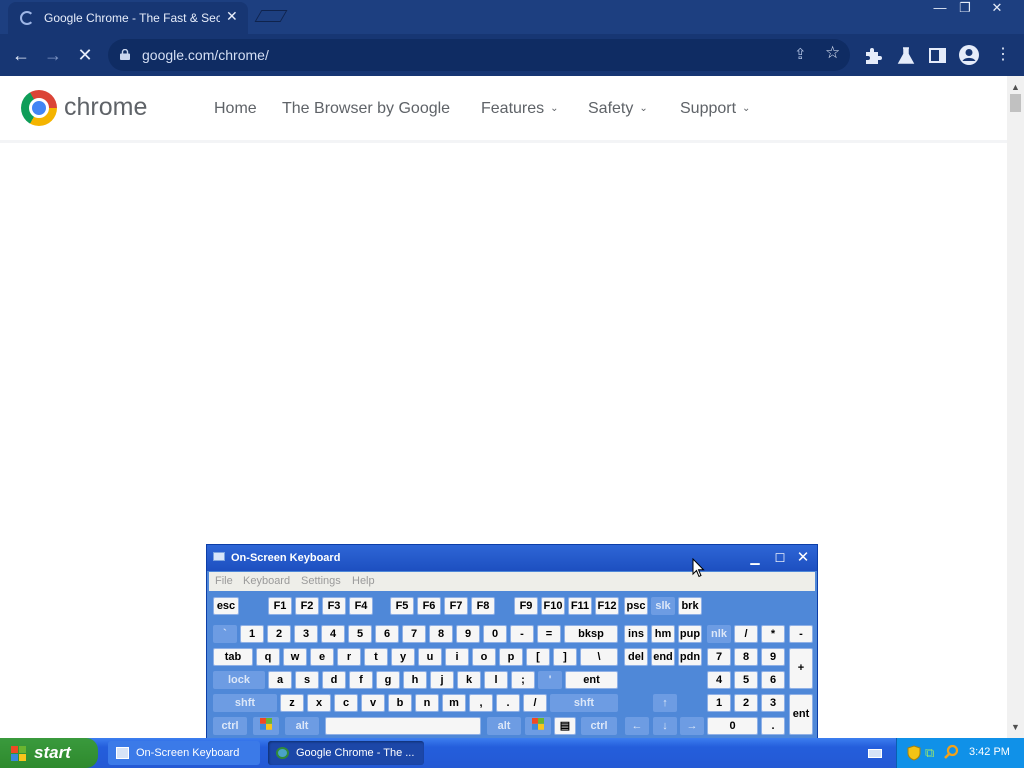 The width and height of the screenshot is (1024, 768). I want to click on search-magnifier-icon, so click(951, 752).